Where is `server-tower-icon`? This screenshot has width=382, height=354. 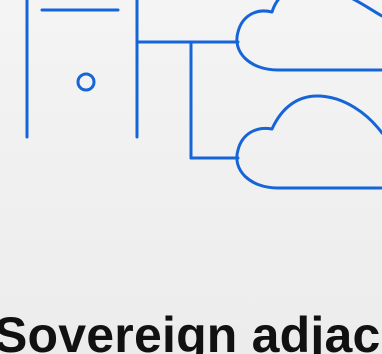 server-tower-icon is located at coordinates (82, 69).